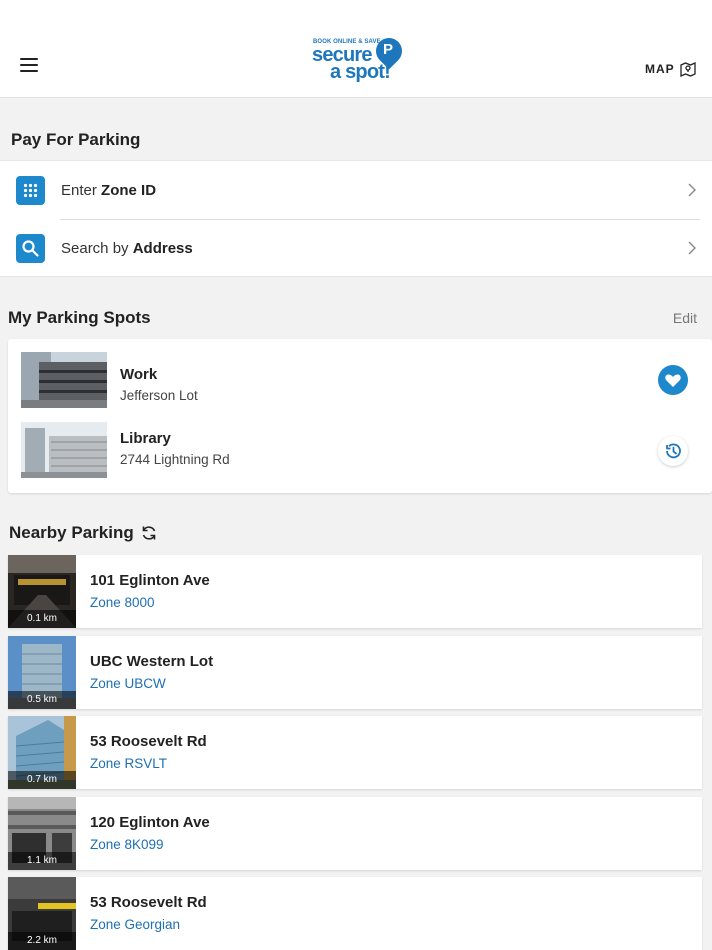 The width and height of the screenshot is (712, 950). Describe the element at coordinates (355, 591) in the screenshot. I see `nearby-parking-item: 0.1 km 101 Eglinton Ave Zone 8000` at that location.